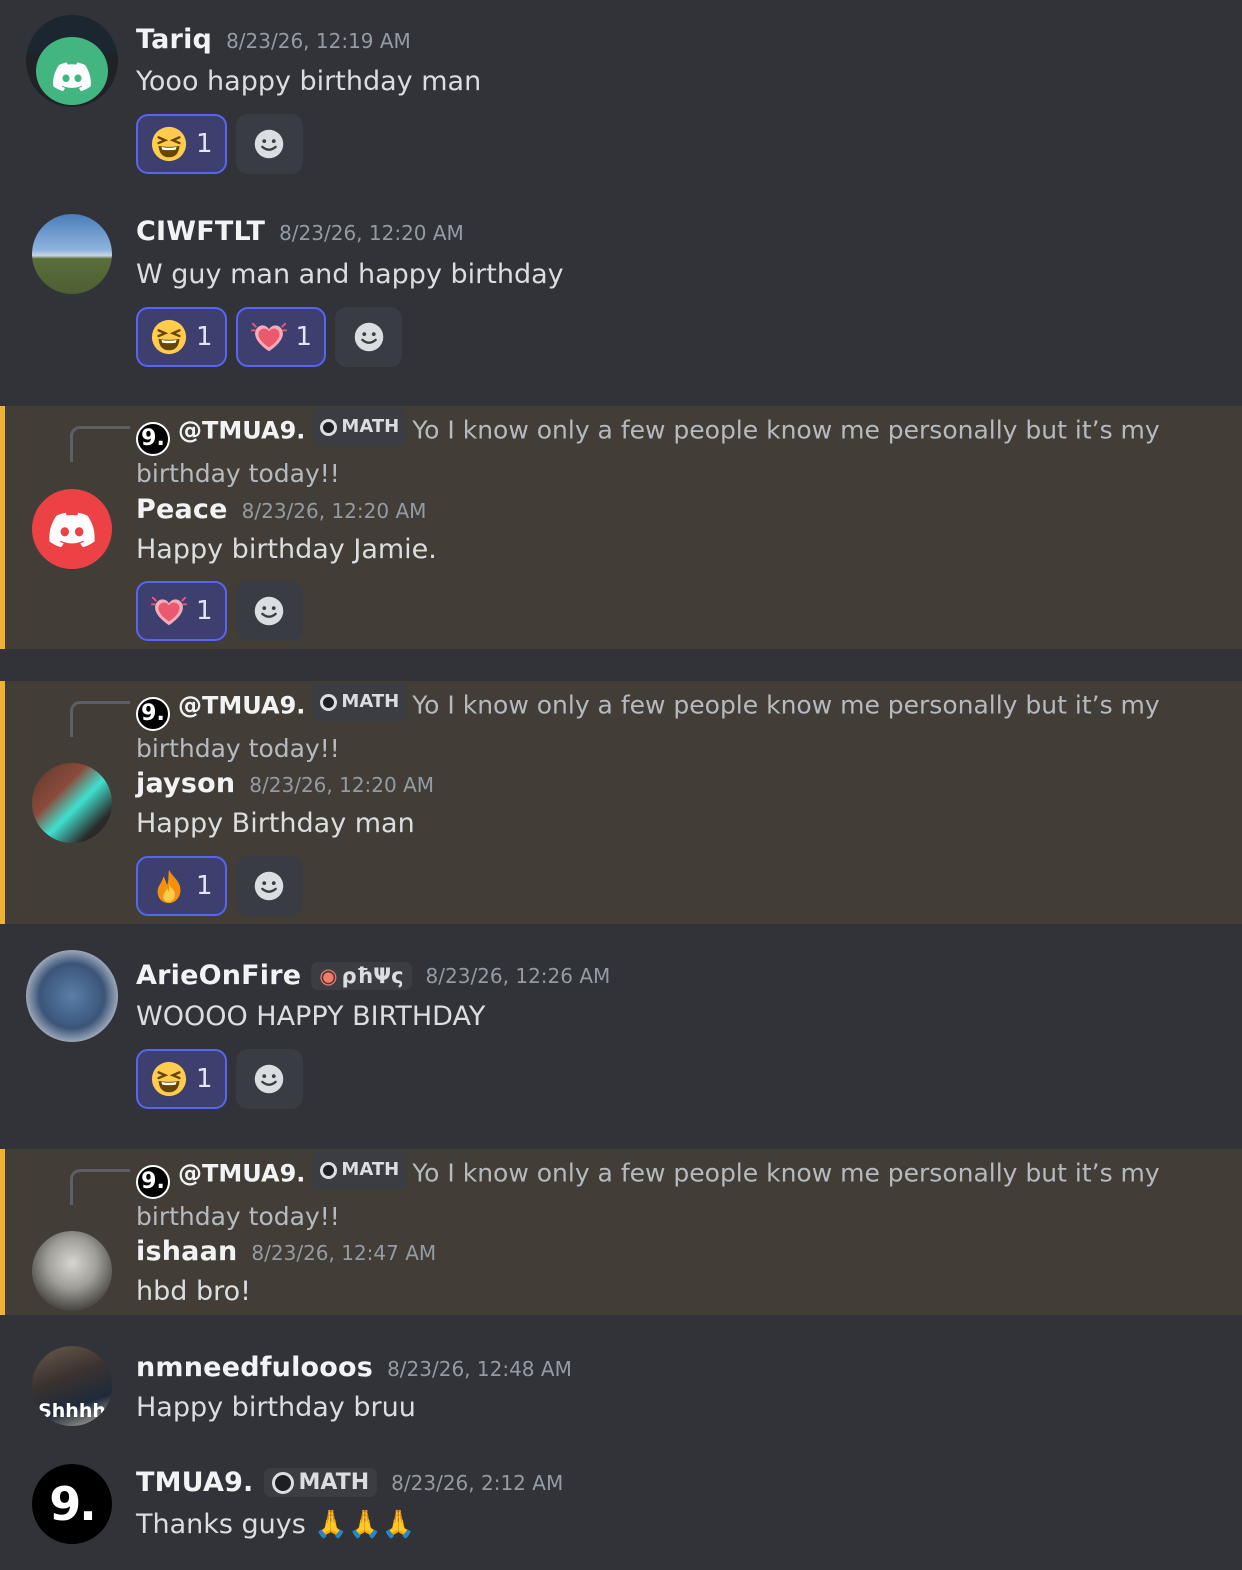 The width and height of the screenshot is (1242, 1570). What do you see at coordinates (518, 975) in the screenshot?
I see `timestamp: 8/23/26, 12:26 AM` at bounding box center [518, 975].